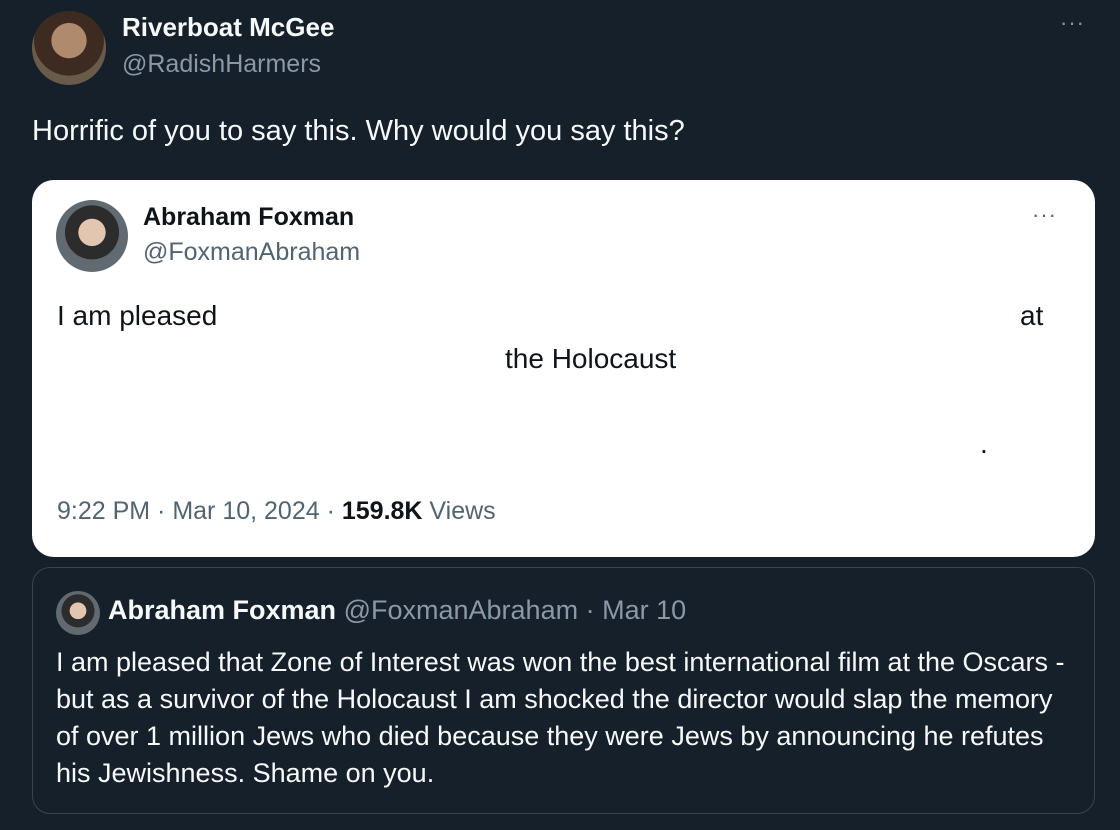 This screenshot has height=830, width=1120. Describe the element at coordinates (137, 315) in the screenshot. I see `card-text-fragment: I am pleased` at that location.